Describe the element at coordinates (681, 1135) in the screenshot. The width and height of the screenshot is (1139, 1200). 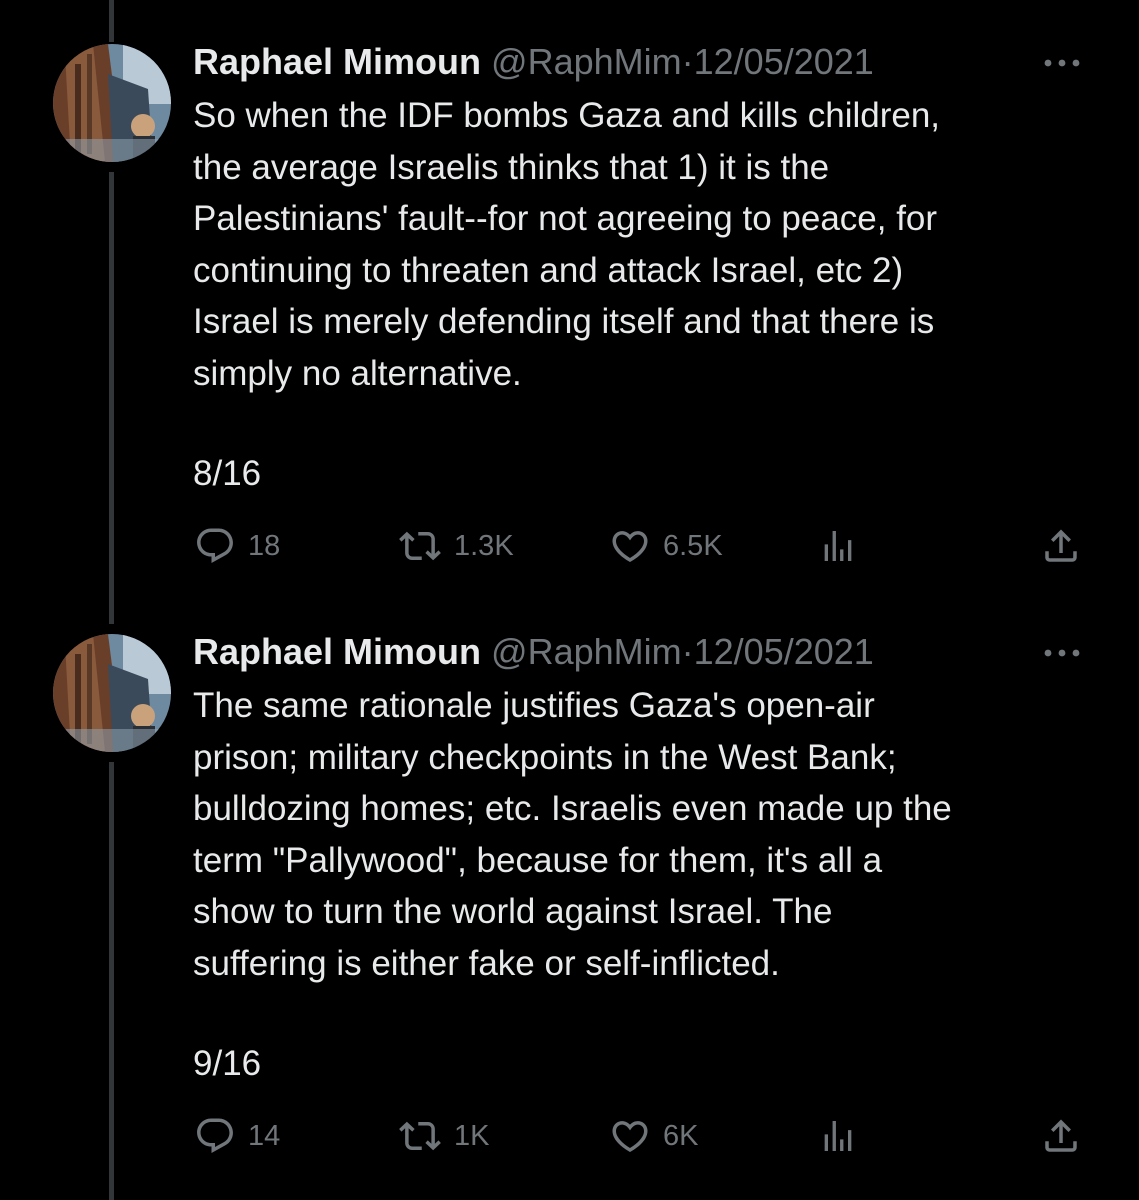
I see `like-count: 6K` at that location.